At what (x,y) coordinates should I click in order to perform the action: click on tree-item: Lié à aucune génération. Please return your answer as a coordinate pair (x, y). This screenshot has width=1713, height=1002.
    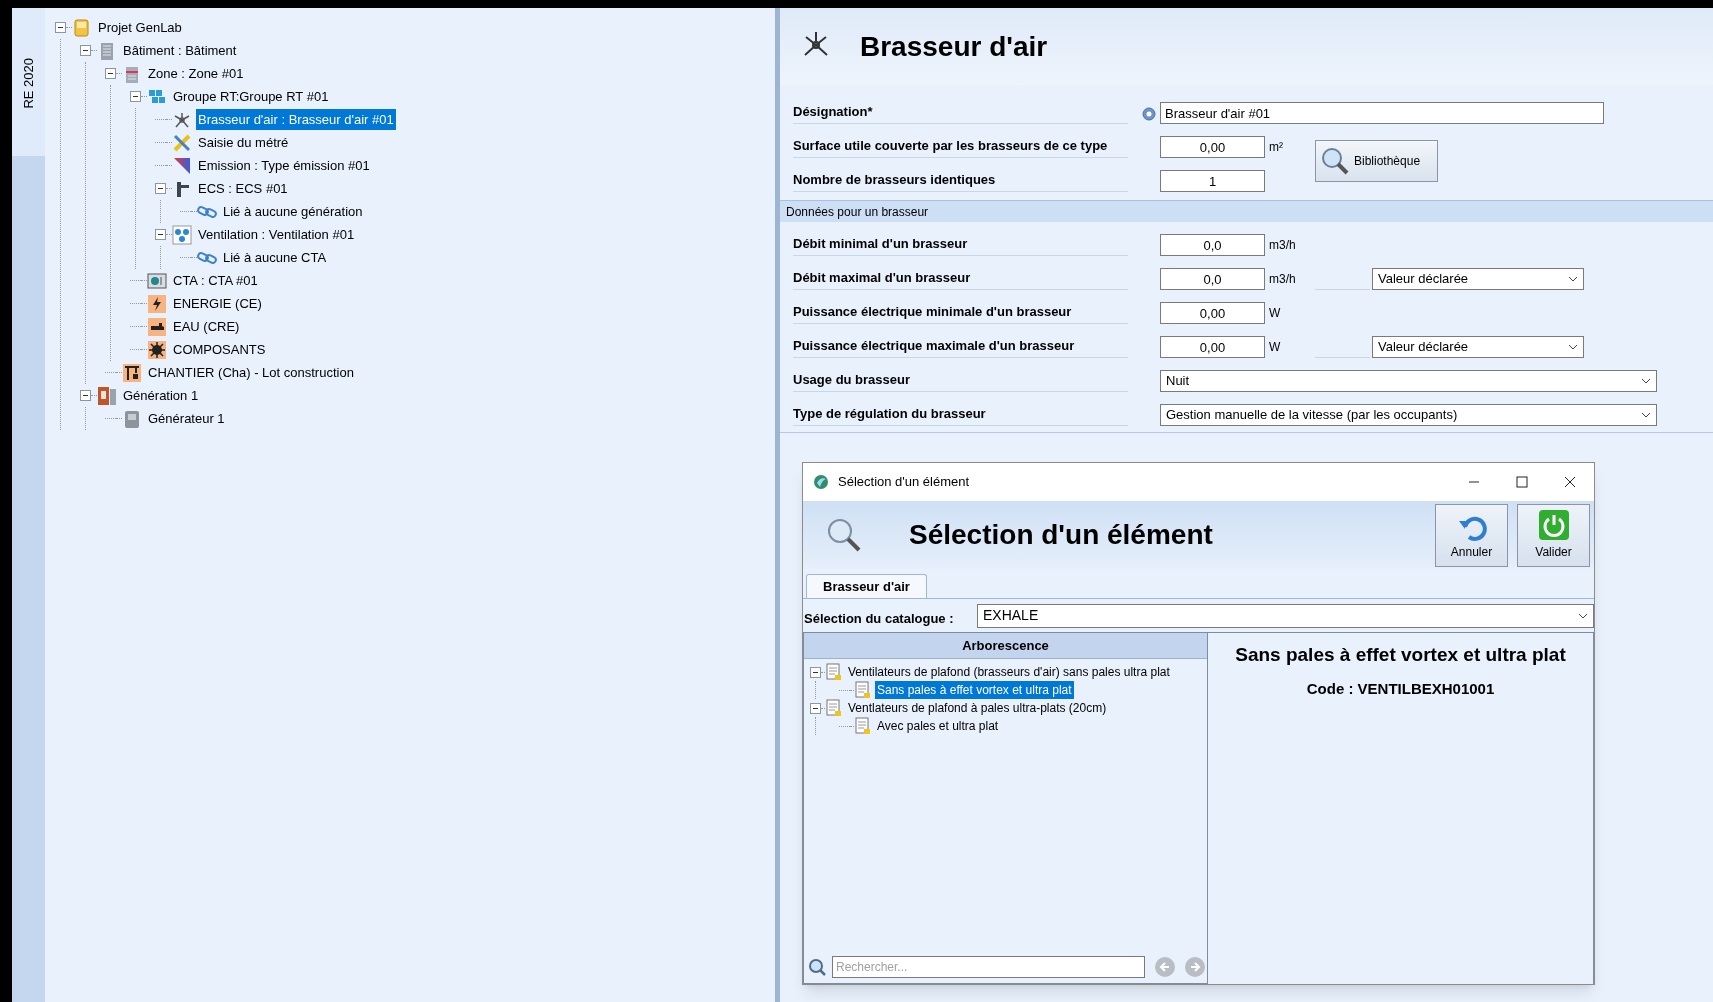
    Looking at the image, I should click on (293, 211).